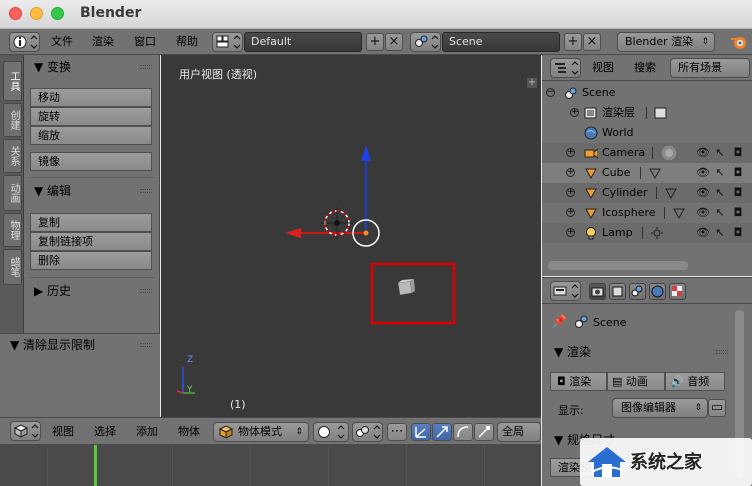  What do you see at coordinates (442, 432) in the screenshot?
I see `translate-manipulator-toggle` at bounding box center [442, 432].